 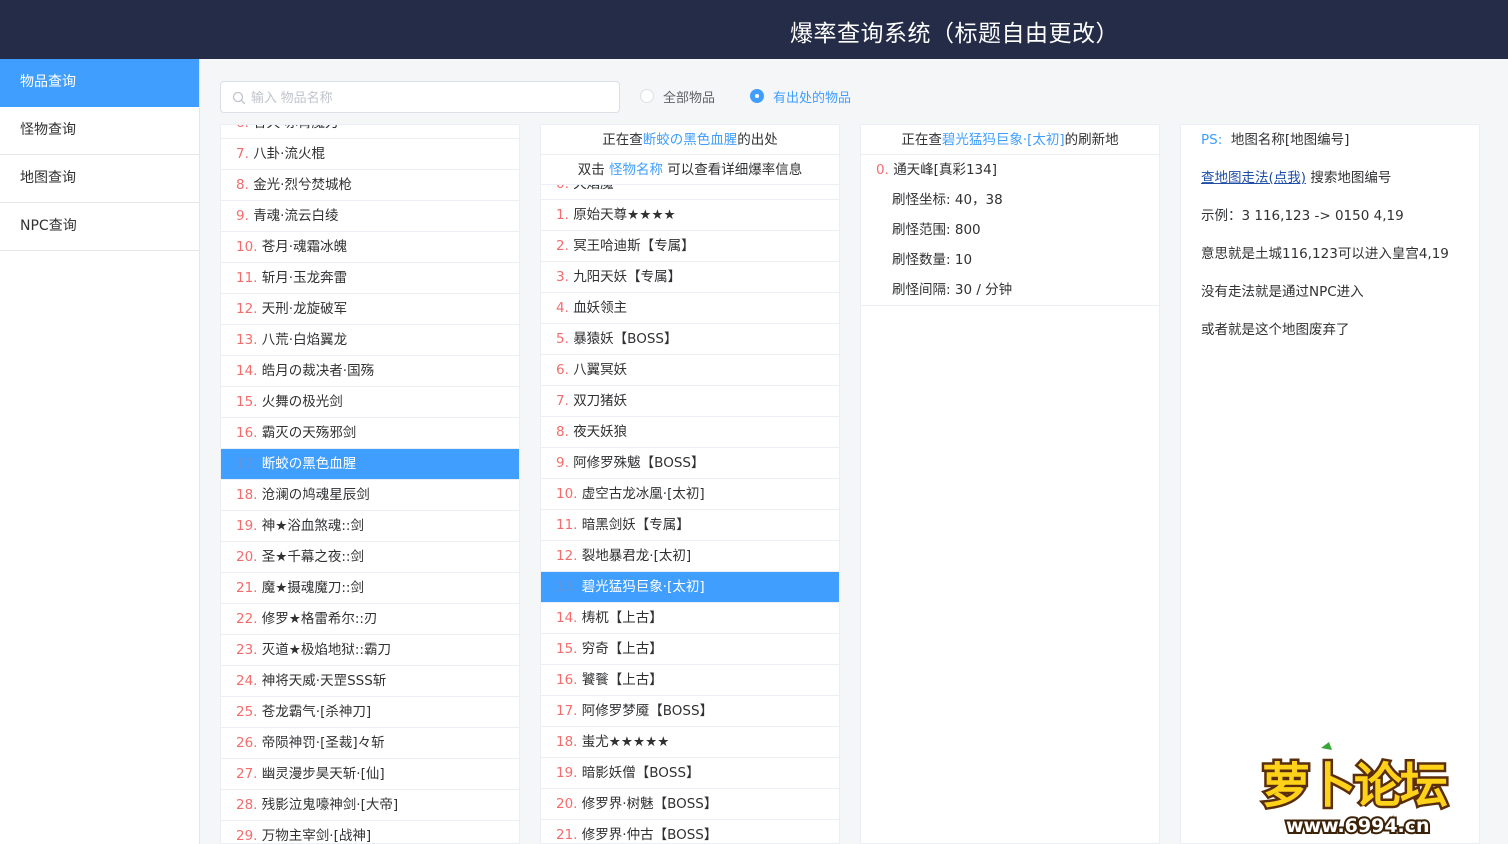 What do you see at coordinates (690, 494) in the screenshot?
I see `monster-row: 10. 虚空古龙冰凰·[太初]` at bounding box center [690, 494].